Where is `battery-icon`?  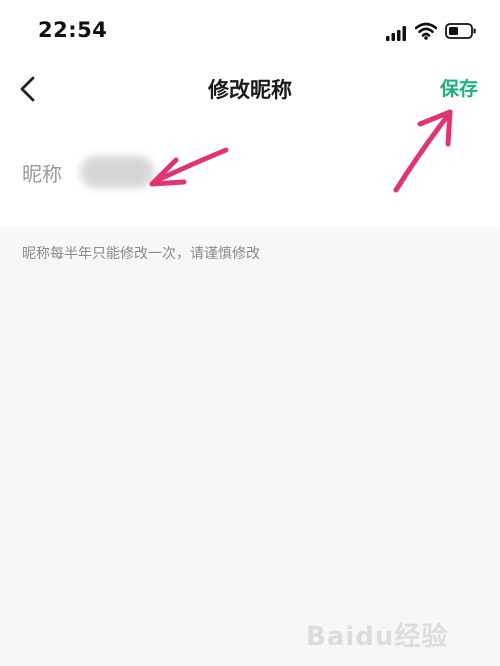 battery-icon is located at coordinates (460, 31).